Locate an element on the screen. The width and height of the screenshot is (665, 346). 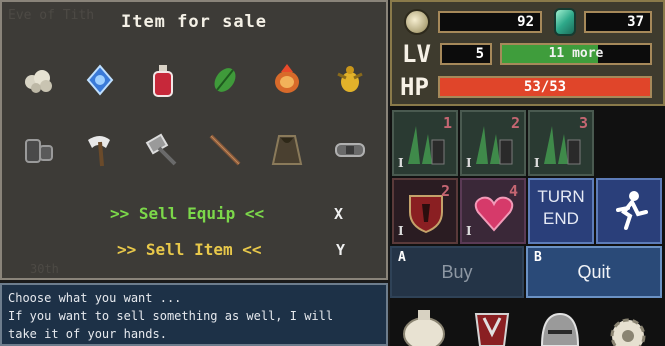
hp-bar: 53/53 is located at coordinates (545, 87).